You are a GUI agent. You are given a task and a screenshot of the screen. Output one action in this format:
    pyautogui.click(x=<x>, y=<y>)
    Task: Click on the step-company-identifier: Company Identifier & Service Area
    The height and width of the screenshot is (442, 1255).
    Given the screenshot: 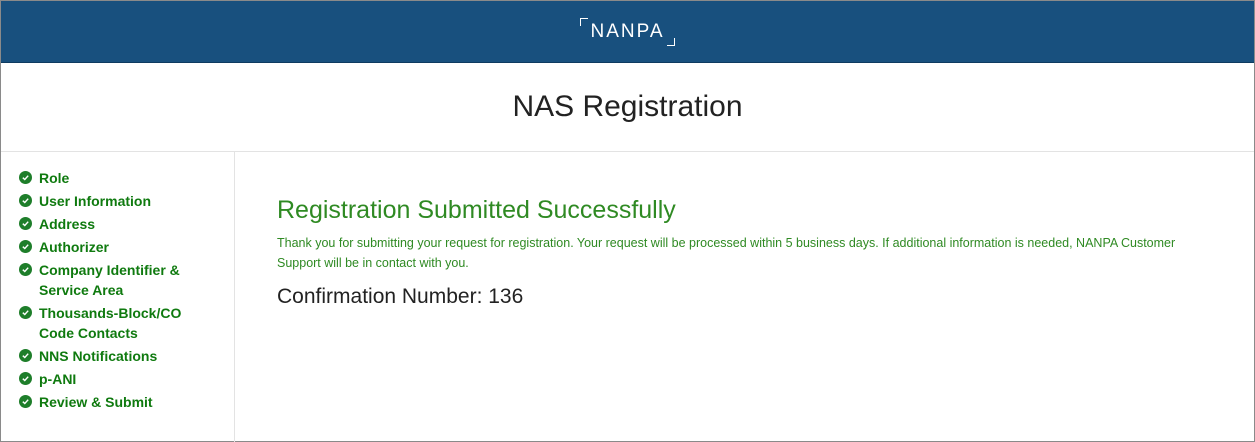 What is the action you would take?
    pyautogui.click(x=117, y=280)
    